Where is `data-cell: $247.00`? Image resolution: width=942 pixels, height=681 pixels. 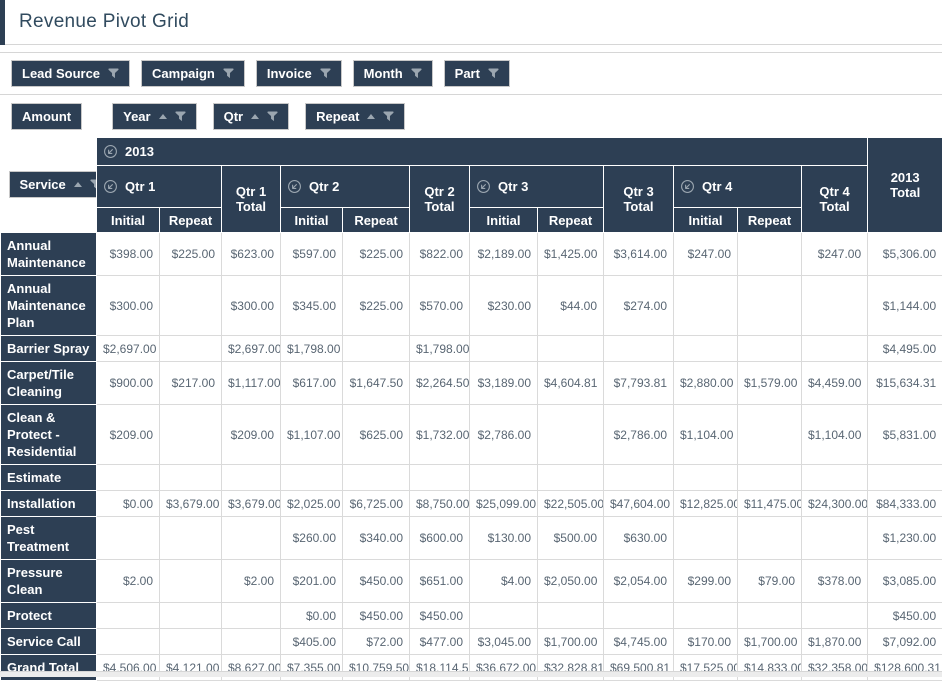 data-cell: $247.00 is located at coordinates (706, 254).